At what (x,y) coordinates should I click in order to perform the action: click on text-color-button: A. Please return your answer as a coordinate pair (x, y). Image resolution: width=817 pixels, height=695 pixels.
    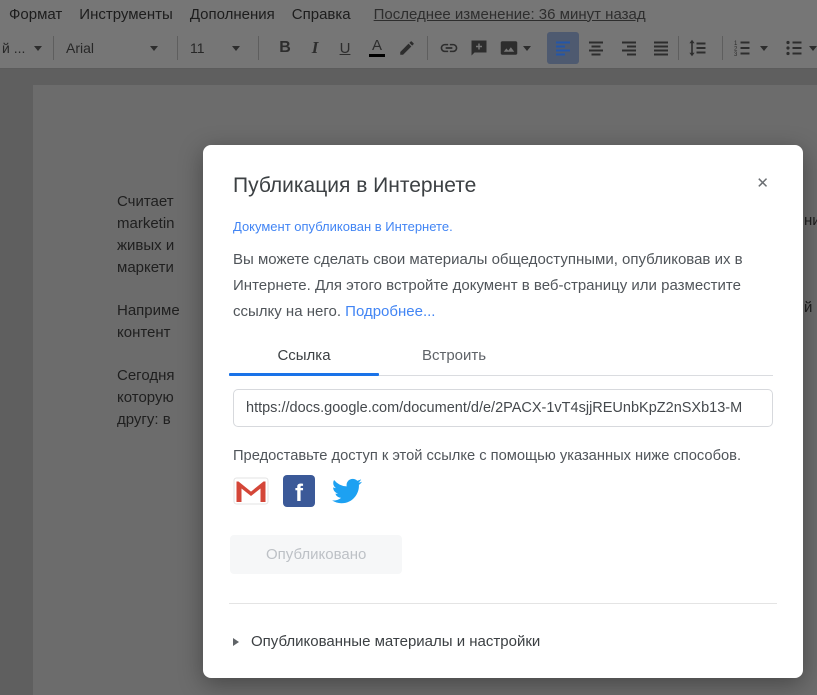
    Looking at the image, I should click on (377, 48).